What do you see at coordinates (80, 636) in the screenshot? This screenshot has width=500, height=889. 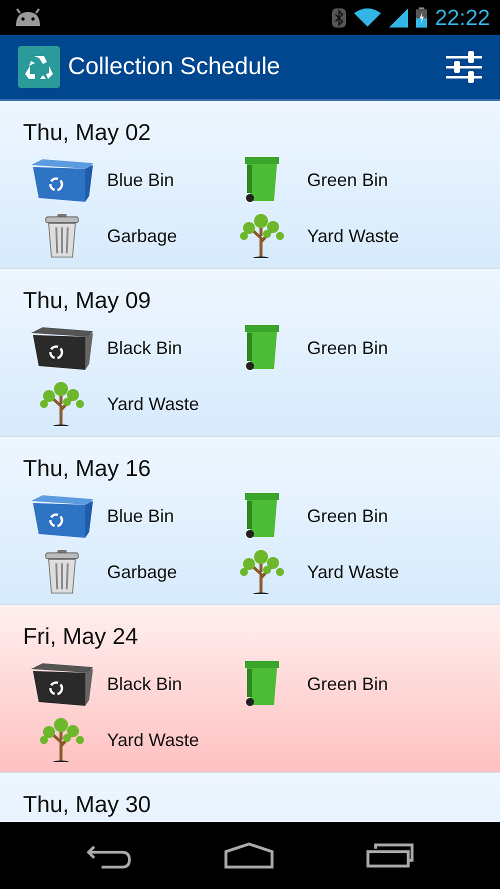 I see `collection-date: Fri, May 24` at bounding box center [80, 636].